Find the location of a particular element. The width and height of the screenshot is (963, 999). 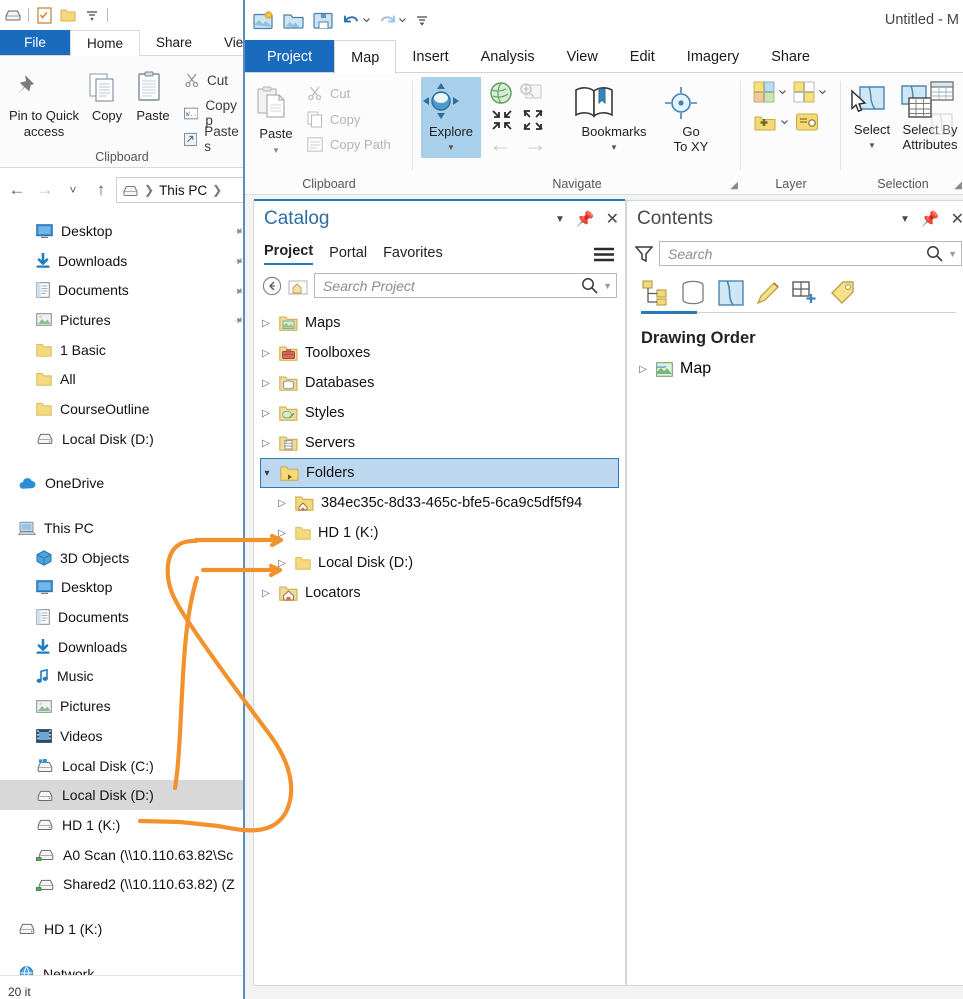

pin-to-quick-access-button: Pin to Quick access is located at coordinates (44, 105).